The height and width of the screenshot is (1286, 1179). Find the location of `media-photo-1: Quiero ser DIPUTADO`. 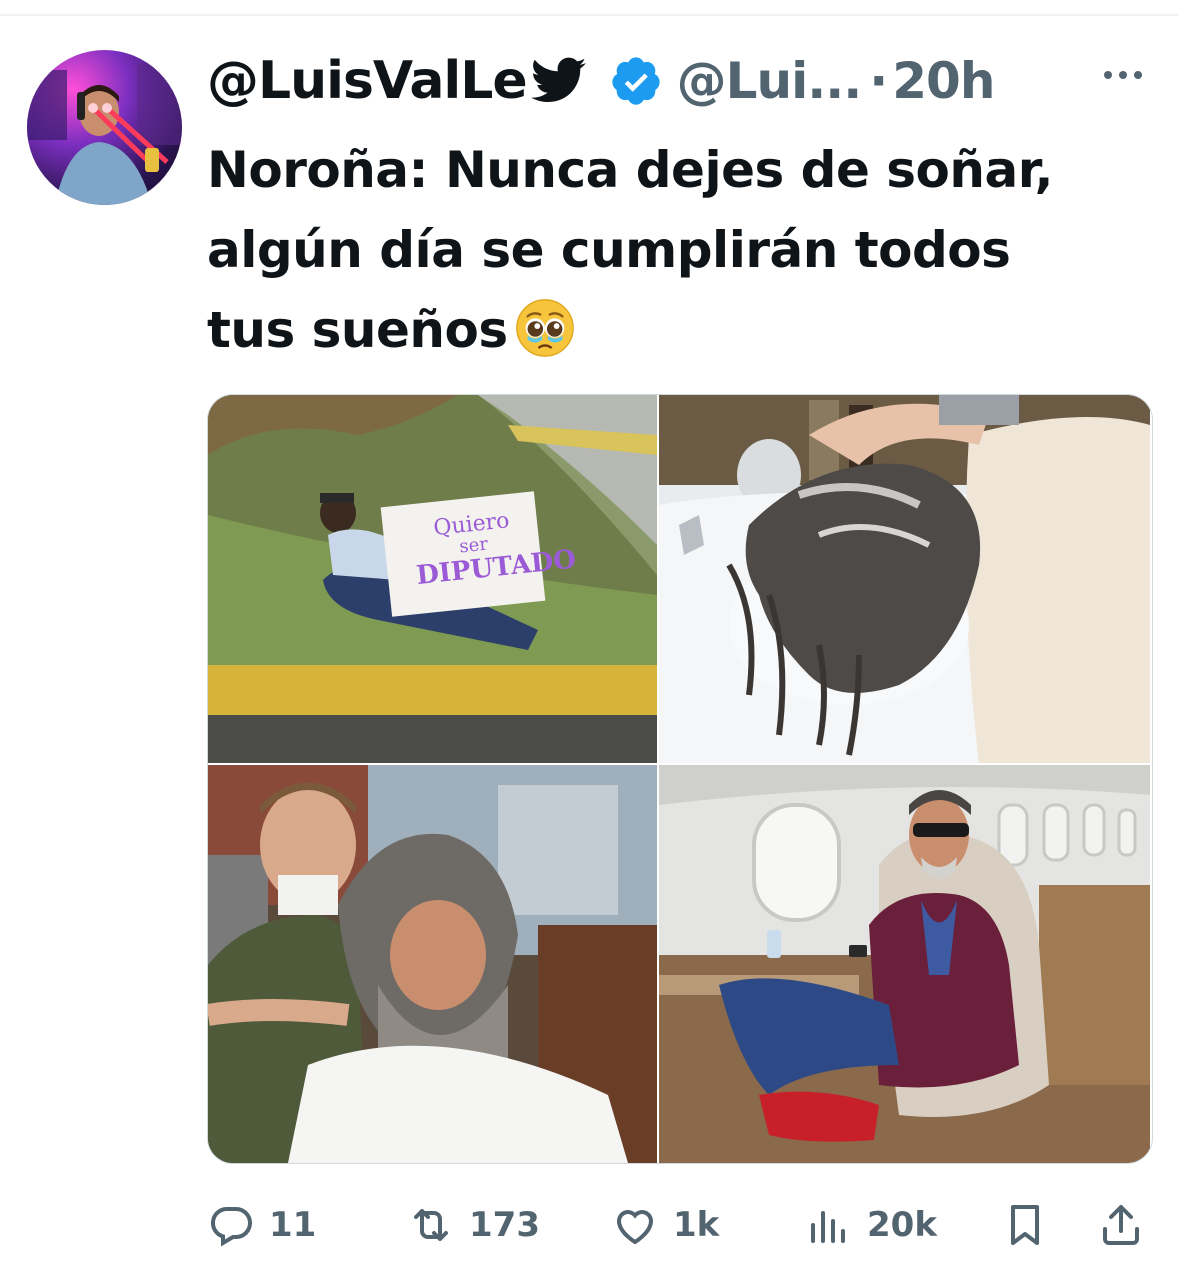

media-photo-1: Quiero ser DIPUTADO is located at coordinates (432, 579).